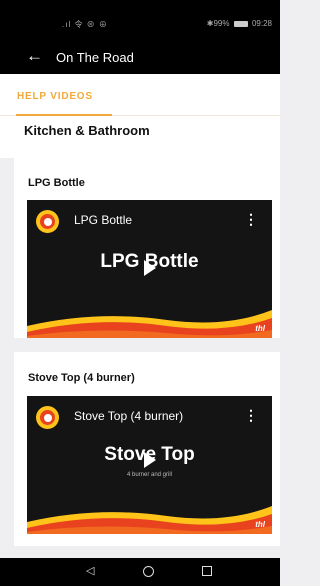 This screenshot has height=586, width=320. I want to click on nav-recents-icon, so click(207, 571).